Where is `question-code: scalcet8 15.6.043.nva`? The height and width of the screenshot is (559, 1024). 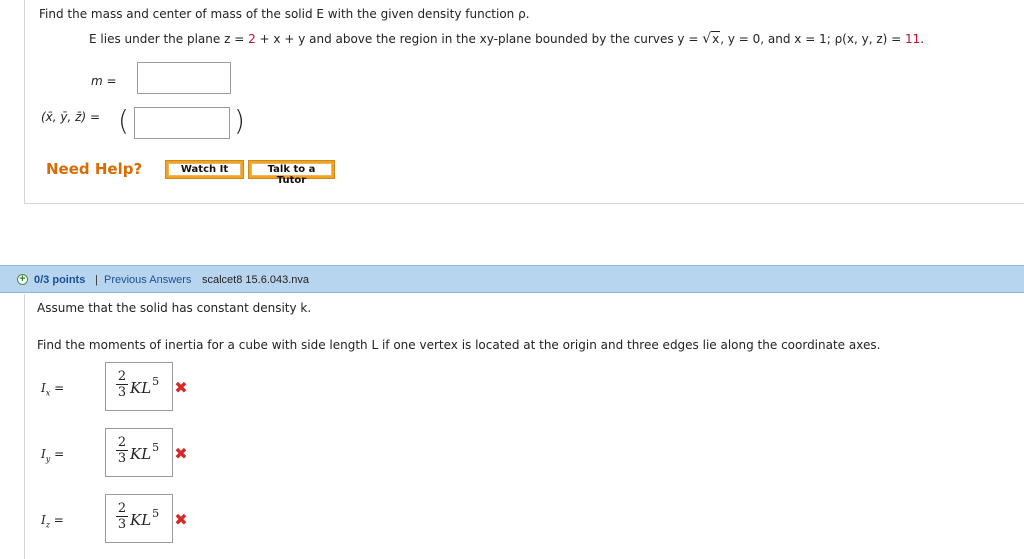 question-code: scalcet8 15.6.043.nva is located at coordinates (256, 280).